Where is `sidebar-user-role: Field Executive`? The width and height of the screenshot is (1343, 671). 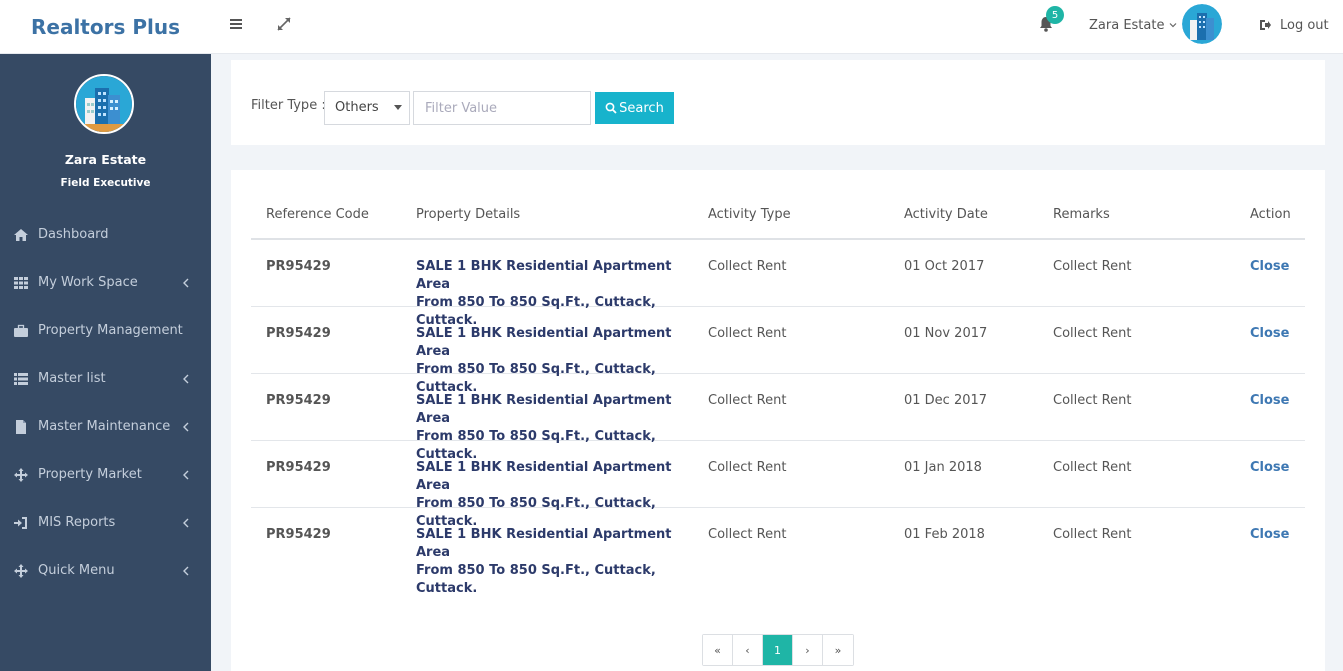
sidebar-user-role: Field Executive is located at coordinates (105, 183).